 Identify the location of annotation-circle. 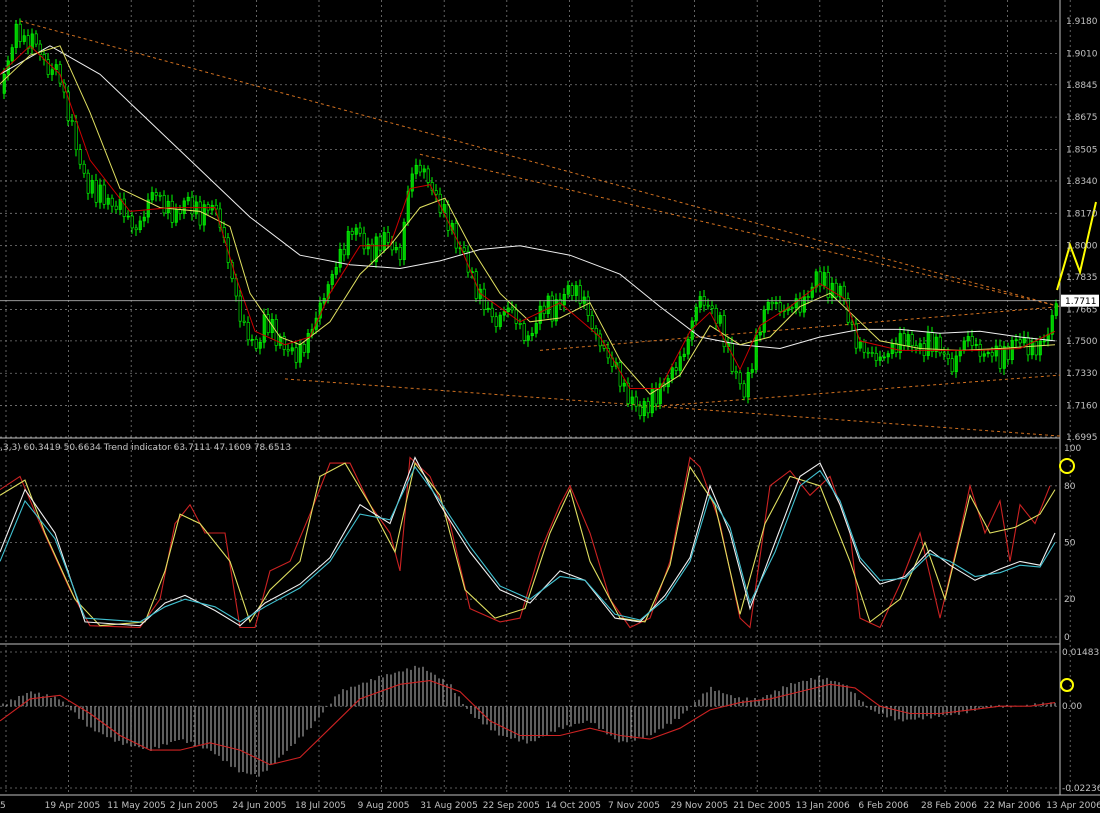
(1067, 466).